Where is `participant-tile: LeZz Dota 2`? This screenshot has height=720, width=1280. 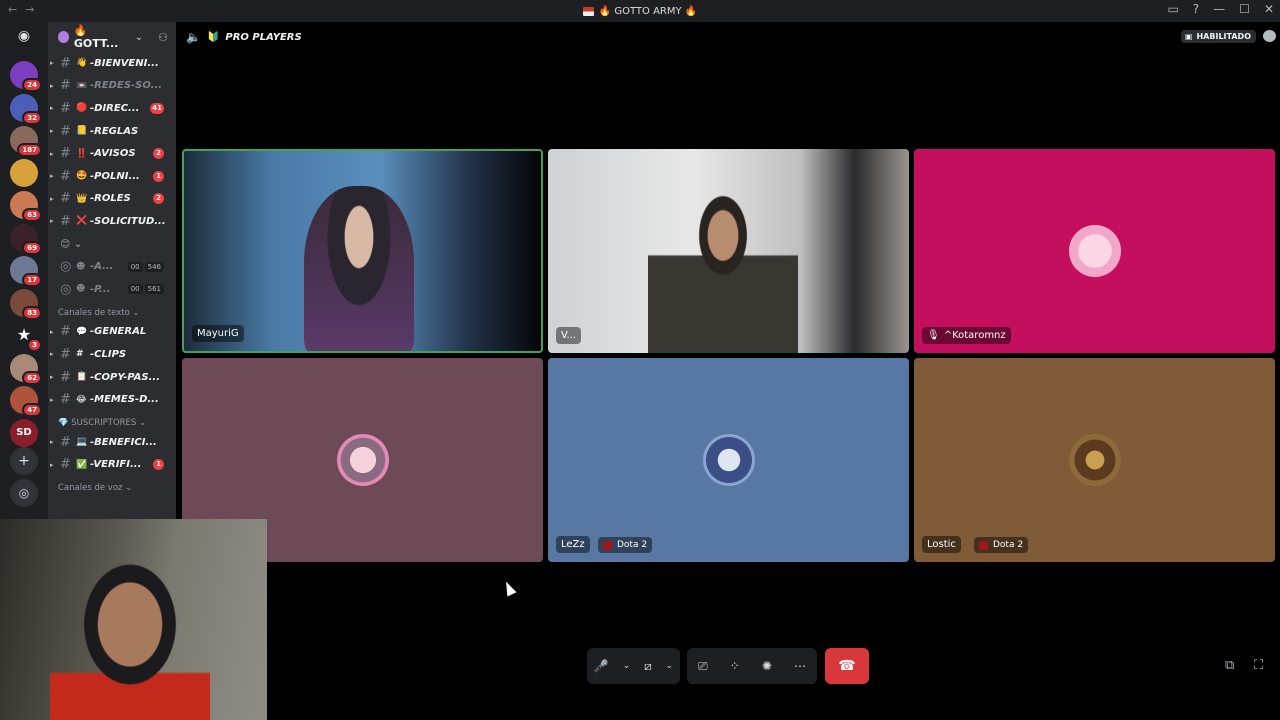
participant-tile: LeZz Dota 2 is located at coordinates (728, 460).